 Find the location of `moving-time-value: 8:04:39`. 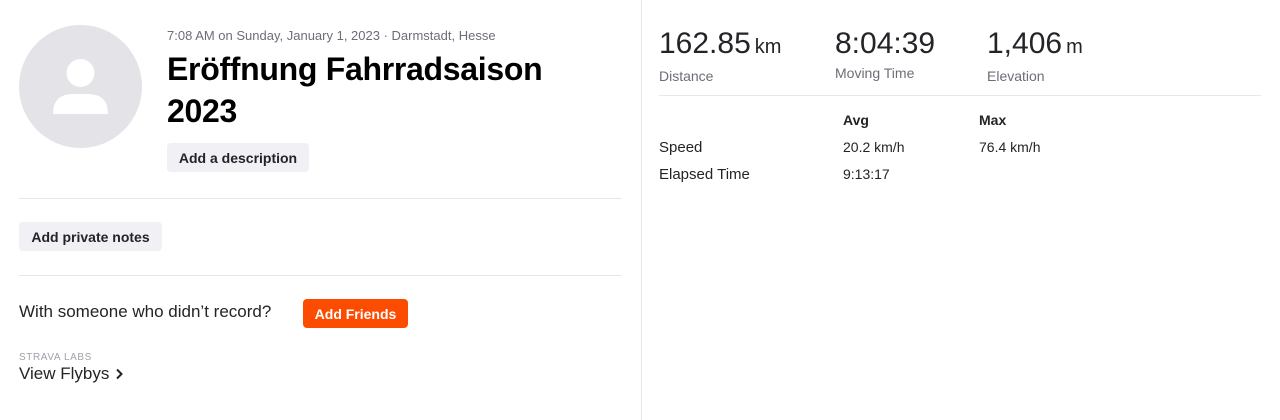

moving-time-value: 8:04:39 is located at coordinates (885, 43).